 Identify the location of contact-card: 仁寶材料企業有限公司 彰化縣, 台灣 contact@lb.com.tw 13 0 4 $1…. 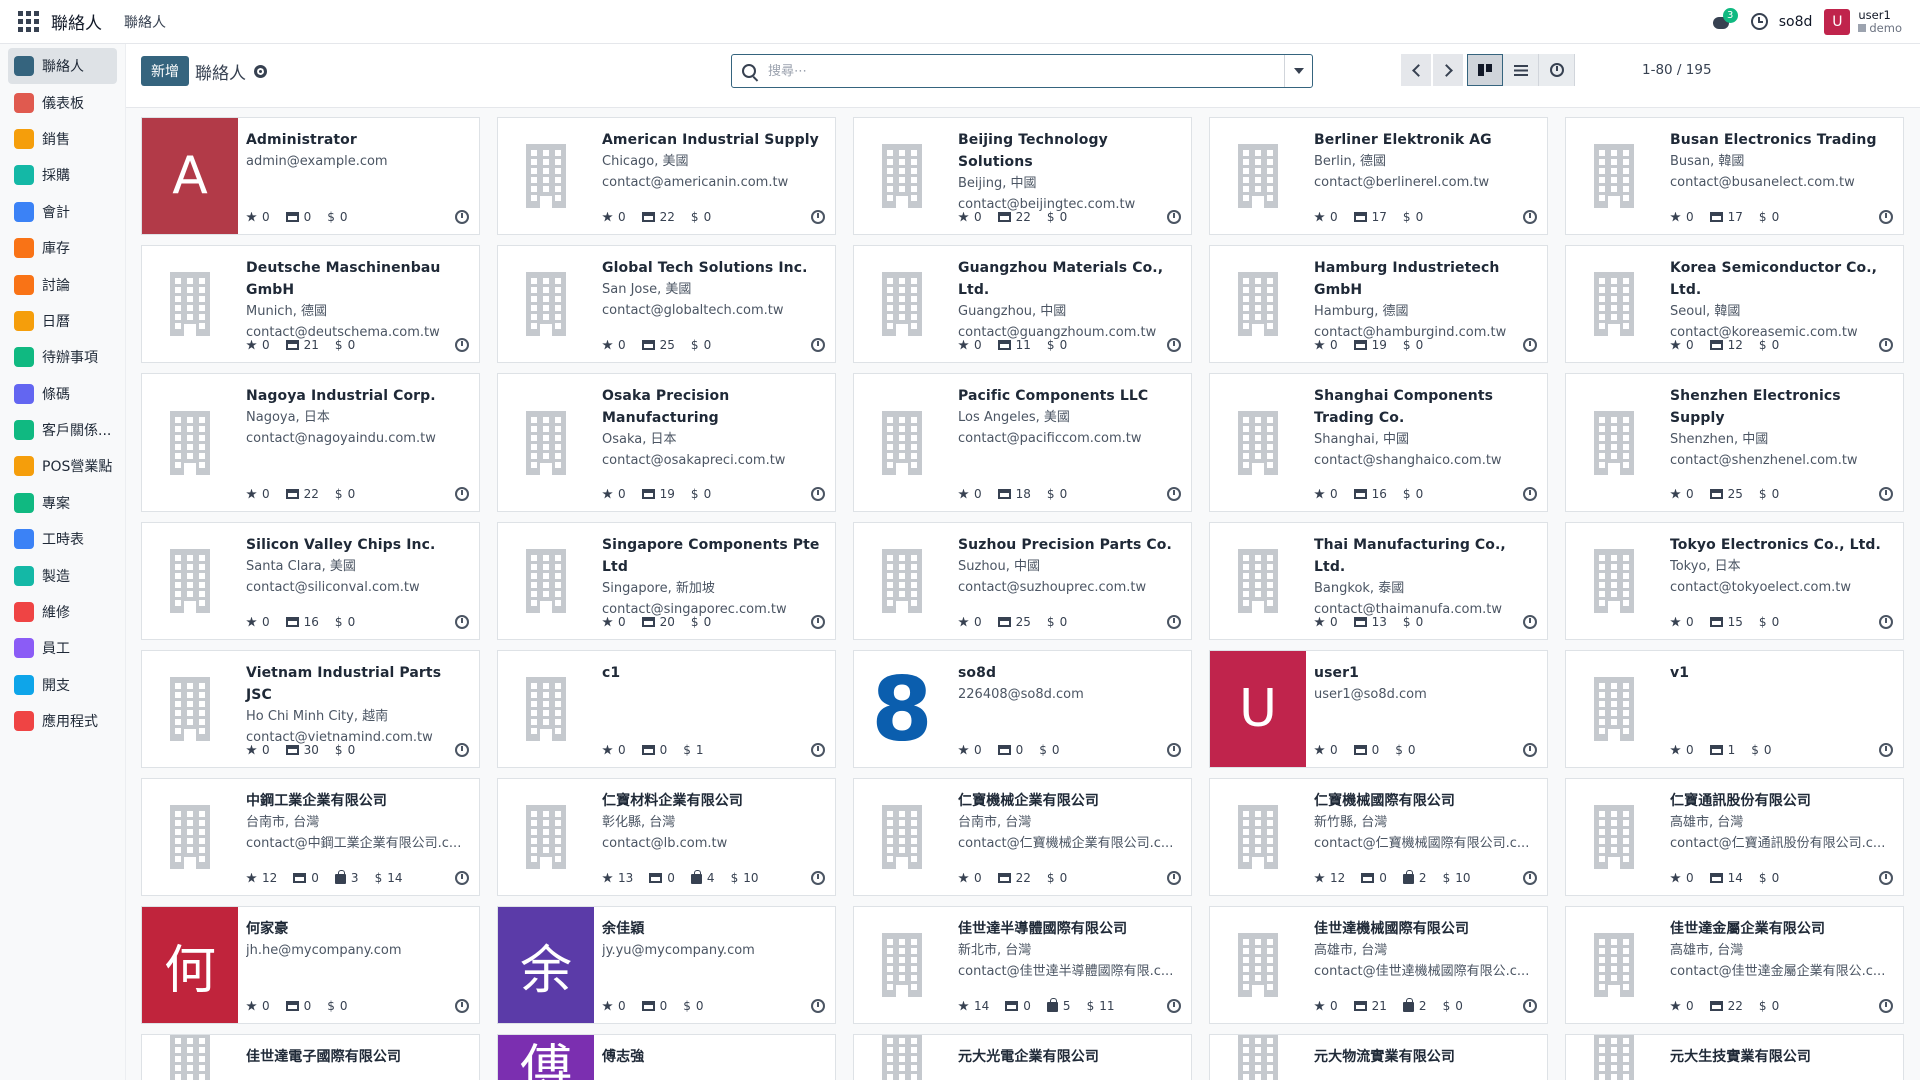
(666, 837).